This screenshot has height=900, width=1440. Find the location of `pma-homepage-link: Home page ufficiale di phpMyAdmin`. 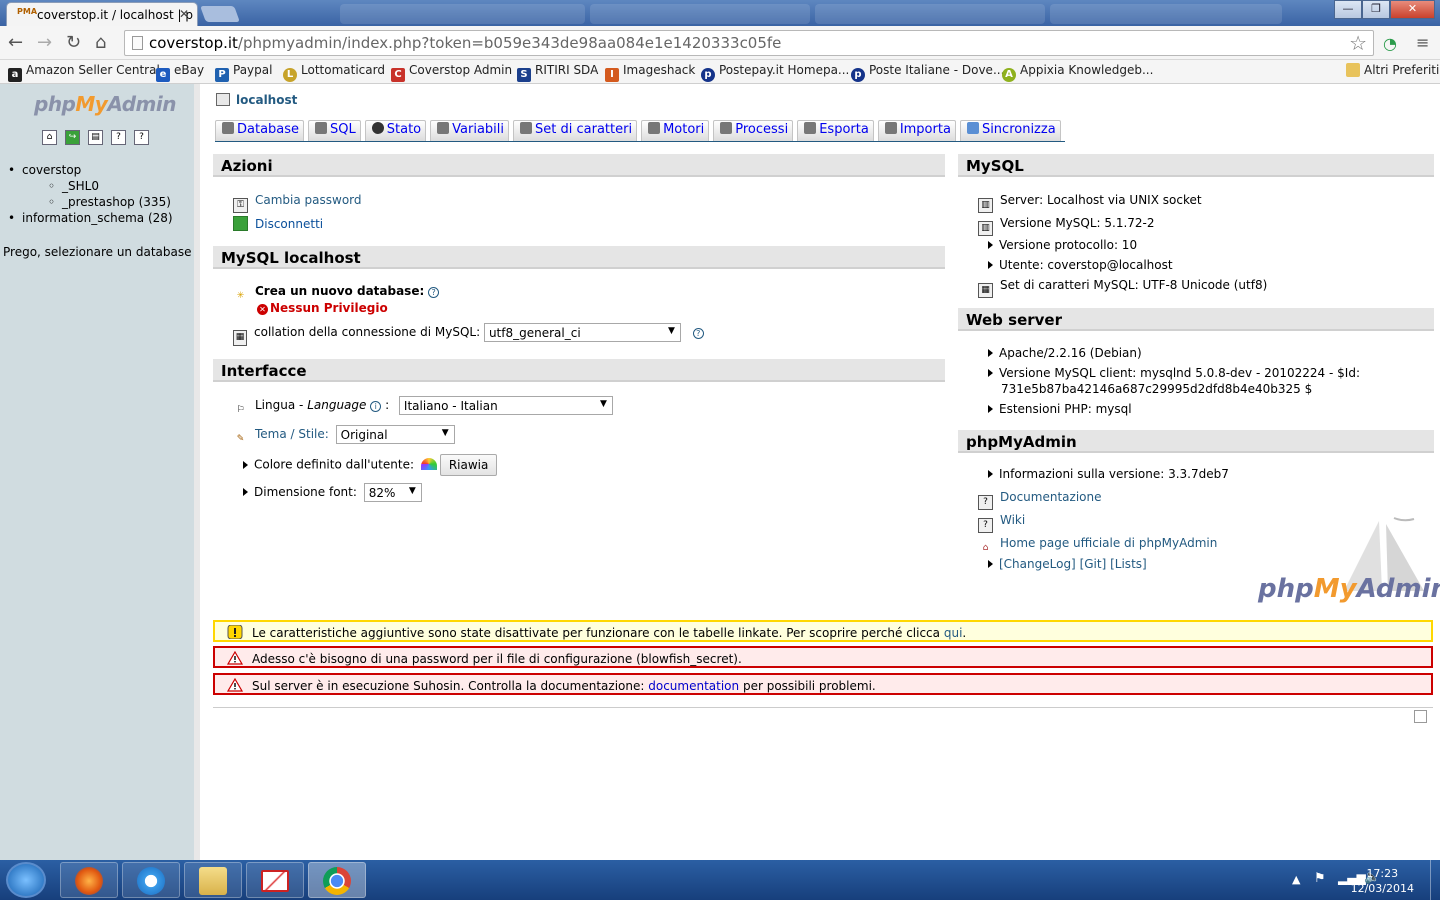

pma-homepage-link: Home page ufficiale di phpMyAdmin is located at coordinates (1108, 543).